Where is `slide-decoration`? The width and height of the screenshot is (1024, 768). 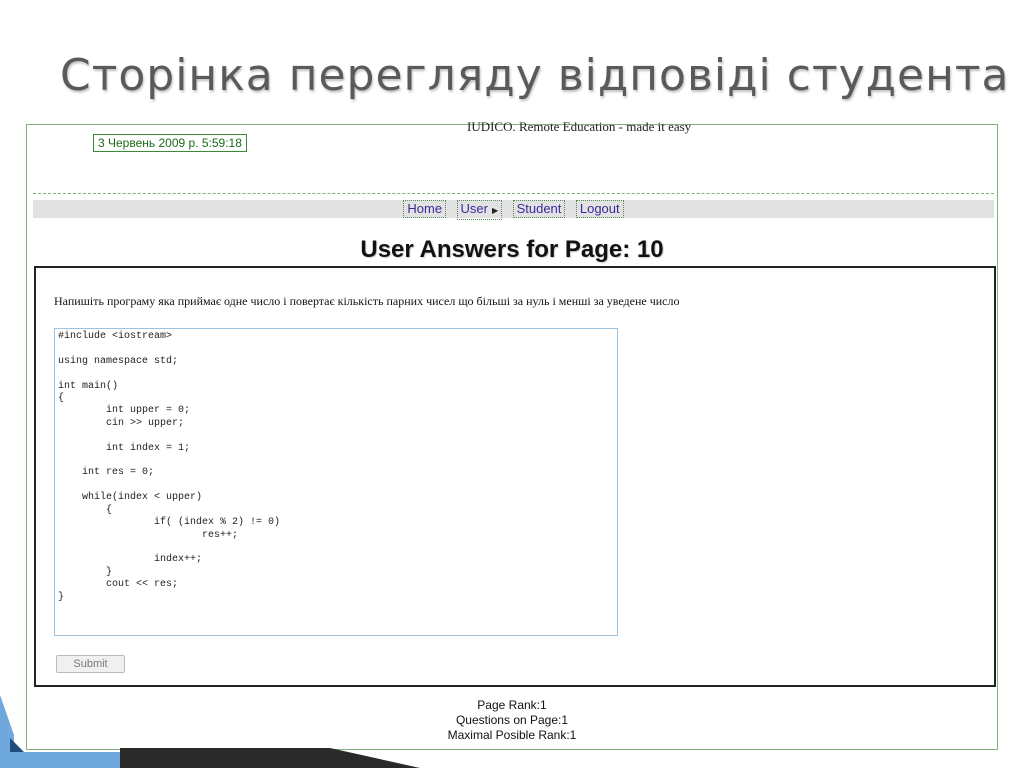 slide-decoration is located at coordinates (210, 731).